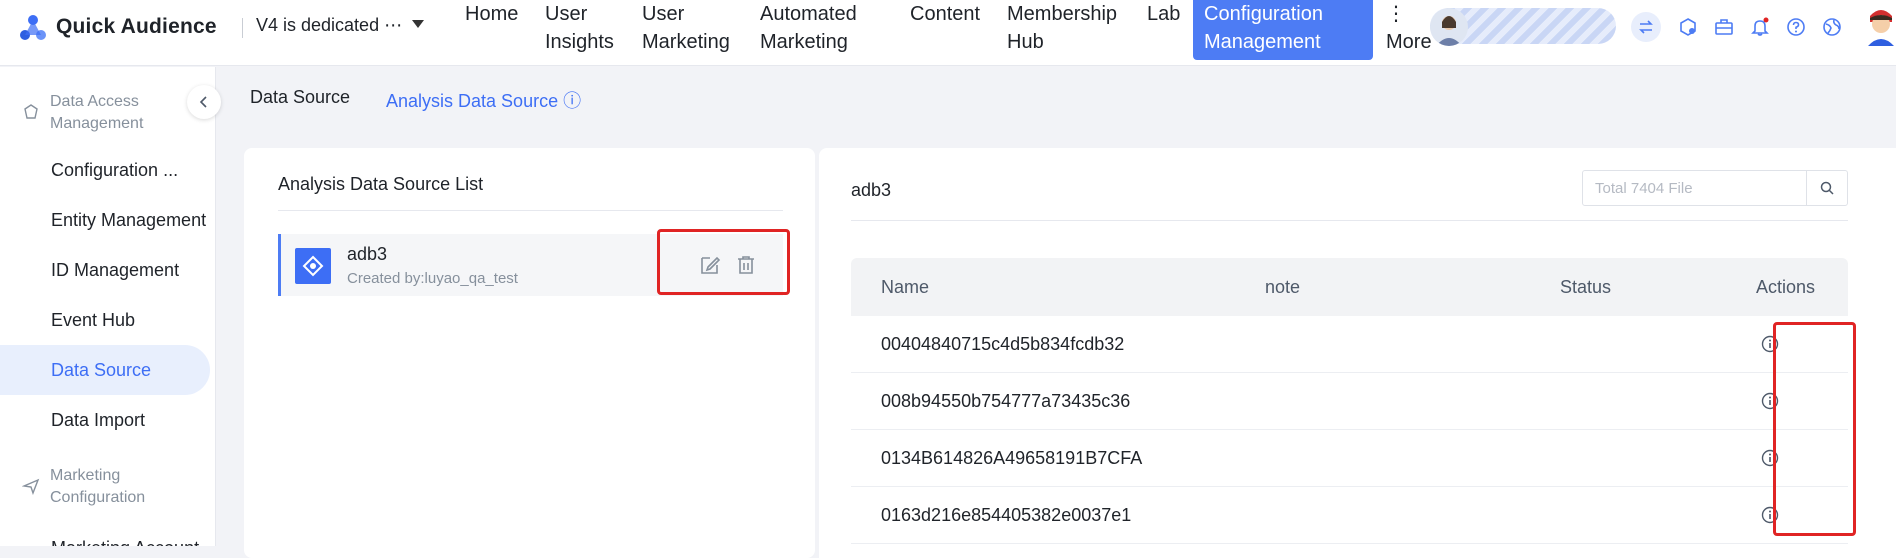  Describe the element at coordinates (804, 42) in the screenshot. I see `nav-automated-marketing-line2: Marketing` at that location.